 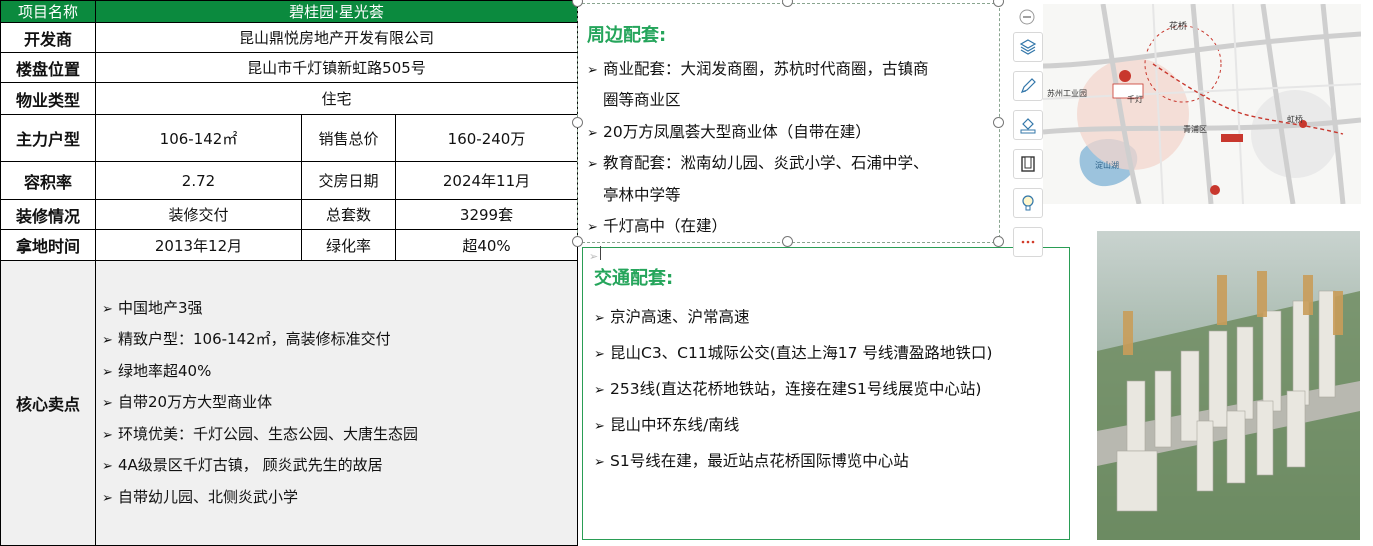 What do you see at coordinates (1107, 165) in the screenshot?
I see `map-label-dianshan-lake: 淀山湖` at bounding box center [1107, 165].